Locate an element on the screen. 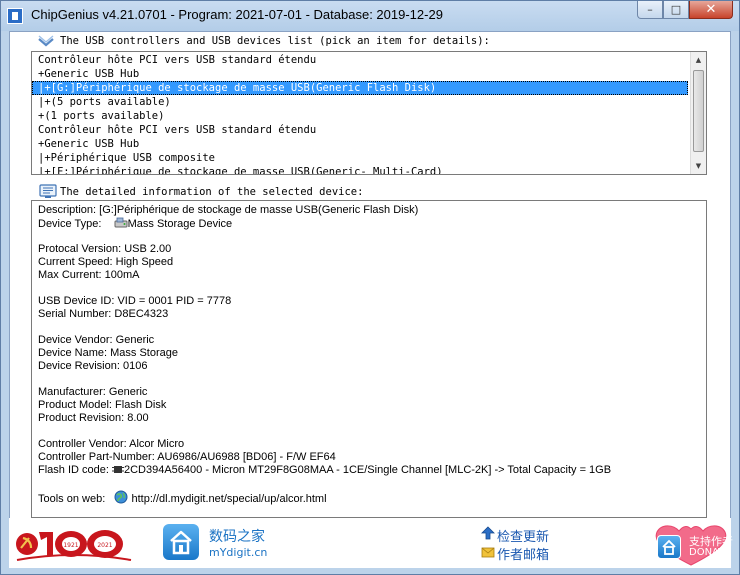  tools-label: Tools on web: is located at coordinates (72, 499).